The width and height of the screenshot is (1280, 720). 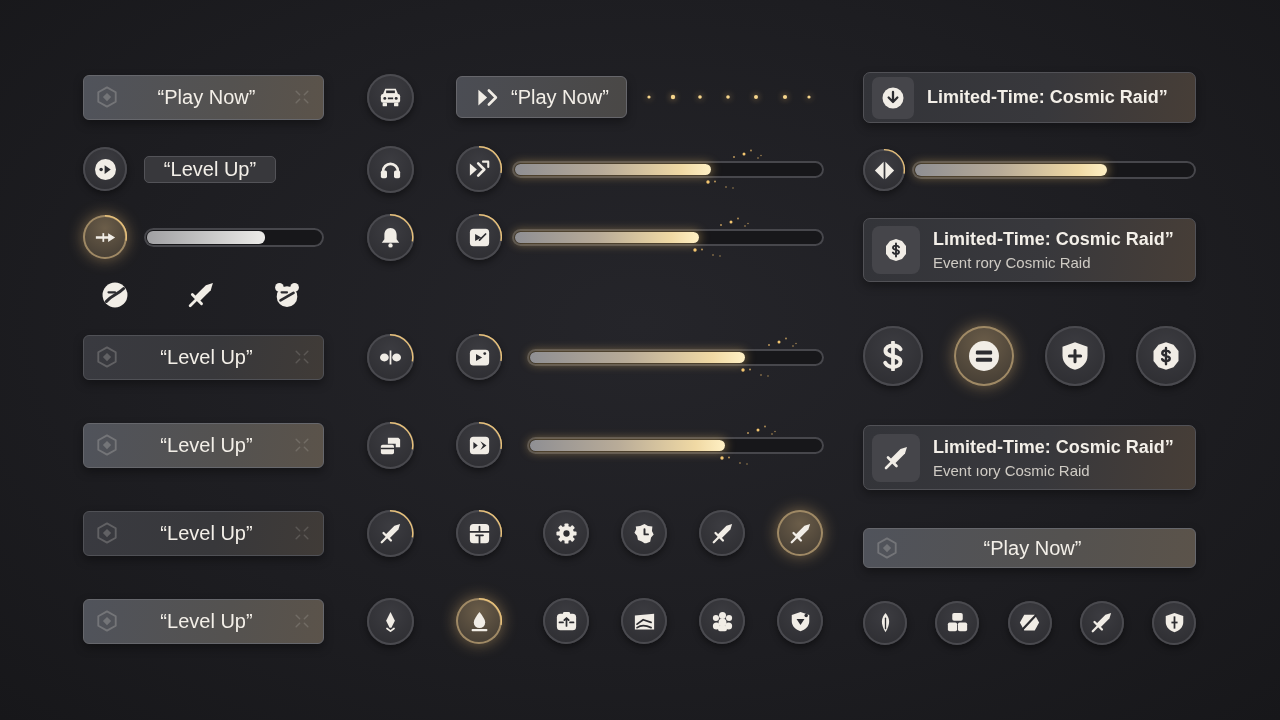 What do you see at coordinates (1012, 470) in the screenshot?
I see `event-subtitle: Event ıory Cosmic Raid` at bounding box center [1012, 470].